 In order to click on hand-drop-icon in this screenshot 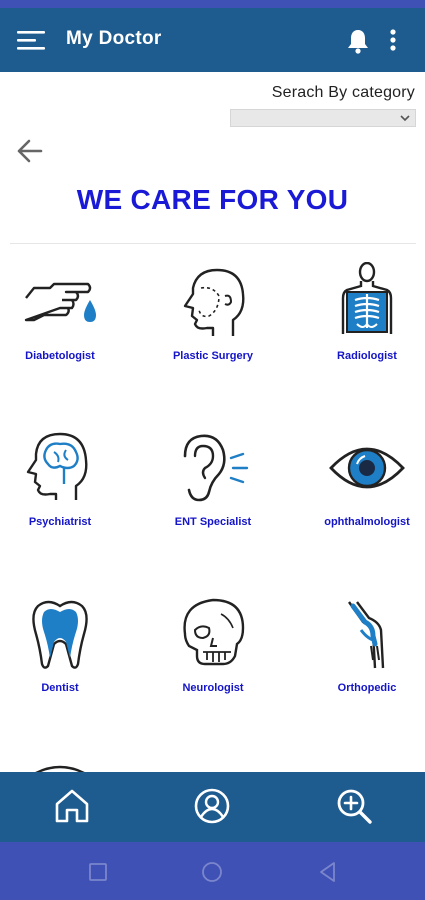, I will do `click(60, 302)`.